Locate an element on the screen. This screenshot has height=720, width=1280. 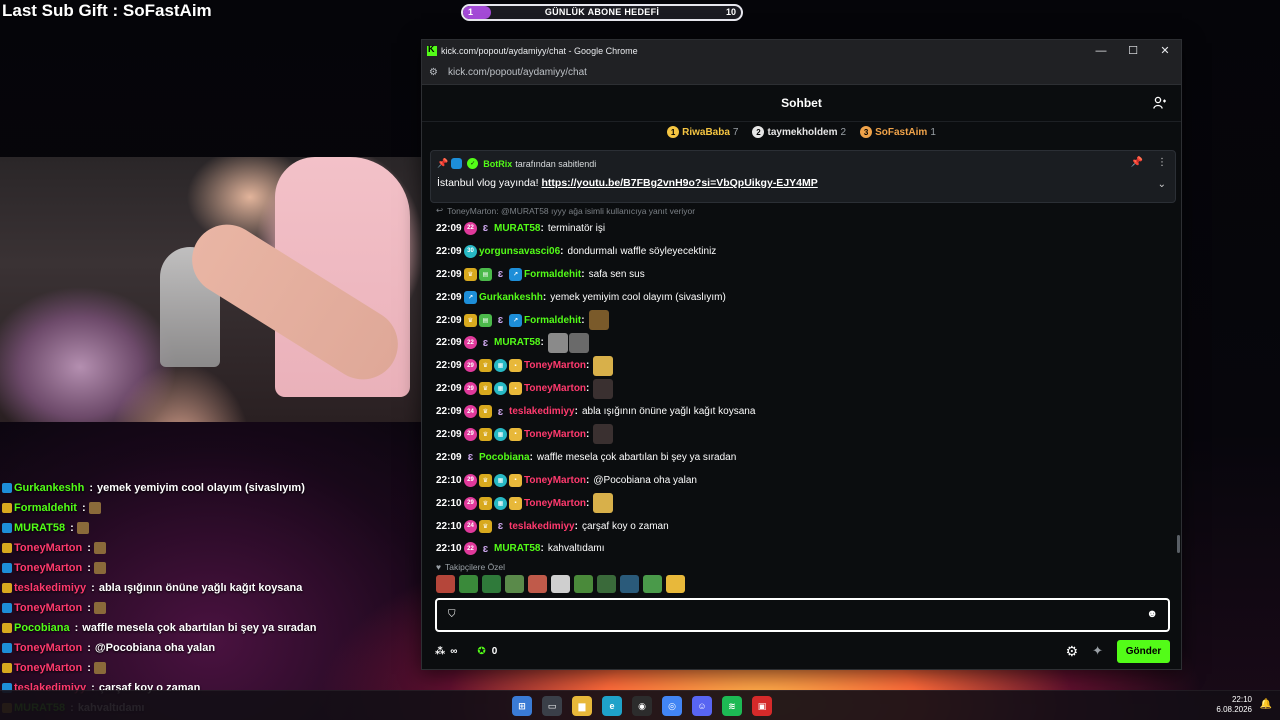
overlay-colon: : is located at coordinates (91, 488).